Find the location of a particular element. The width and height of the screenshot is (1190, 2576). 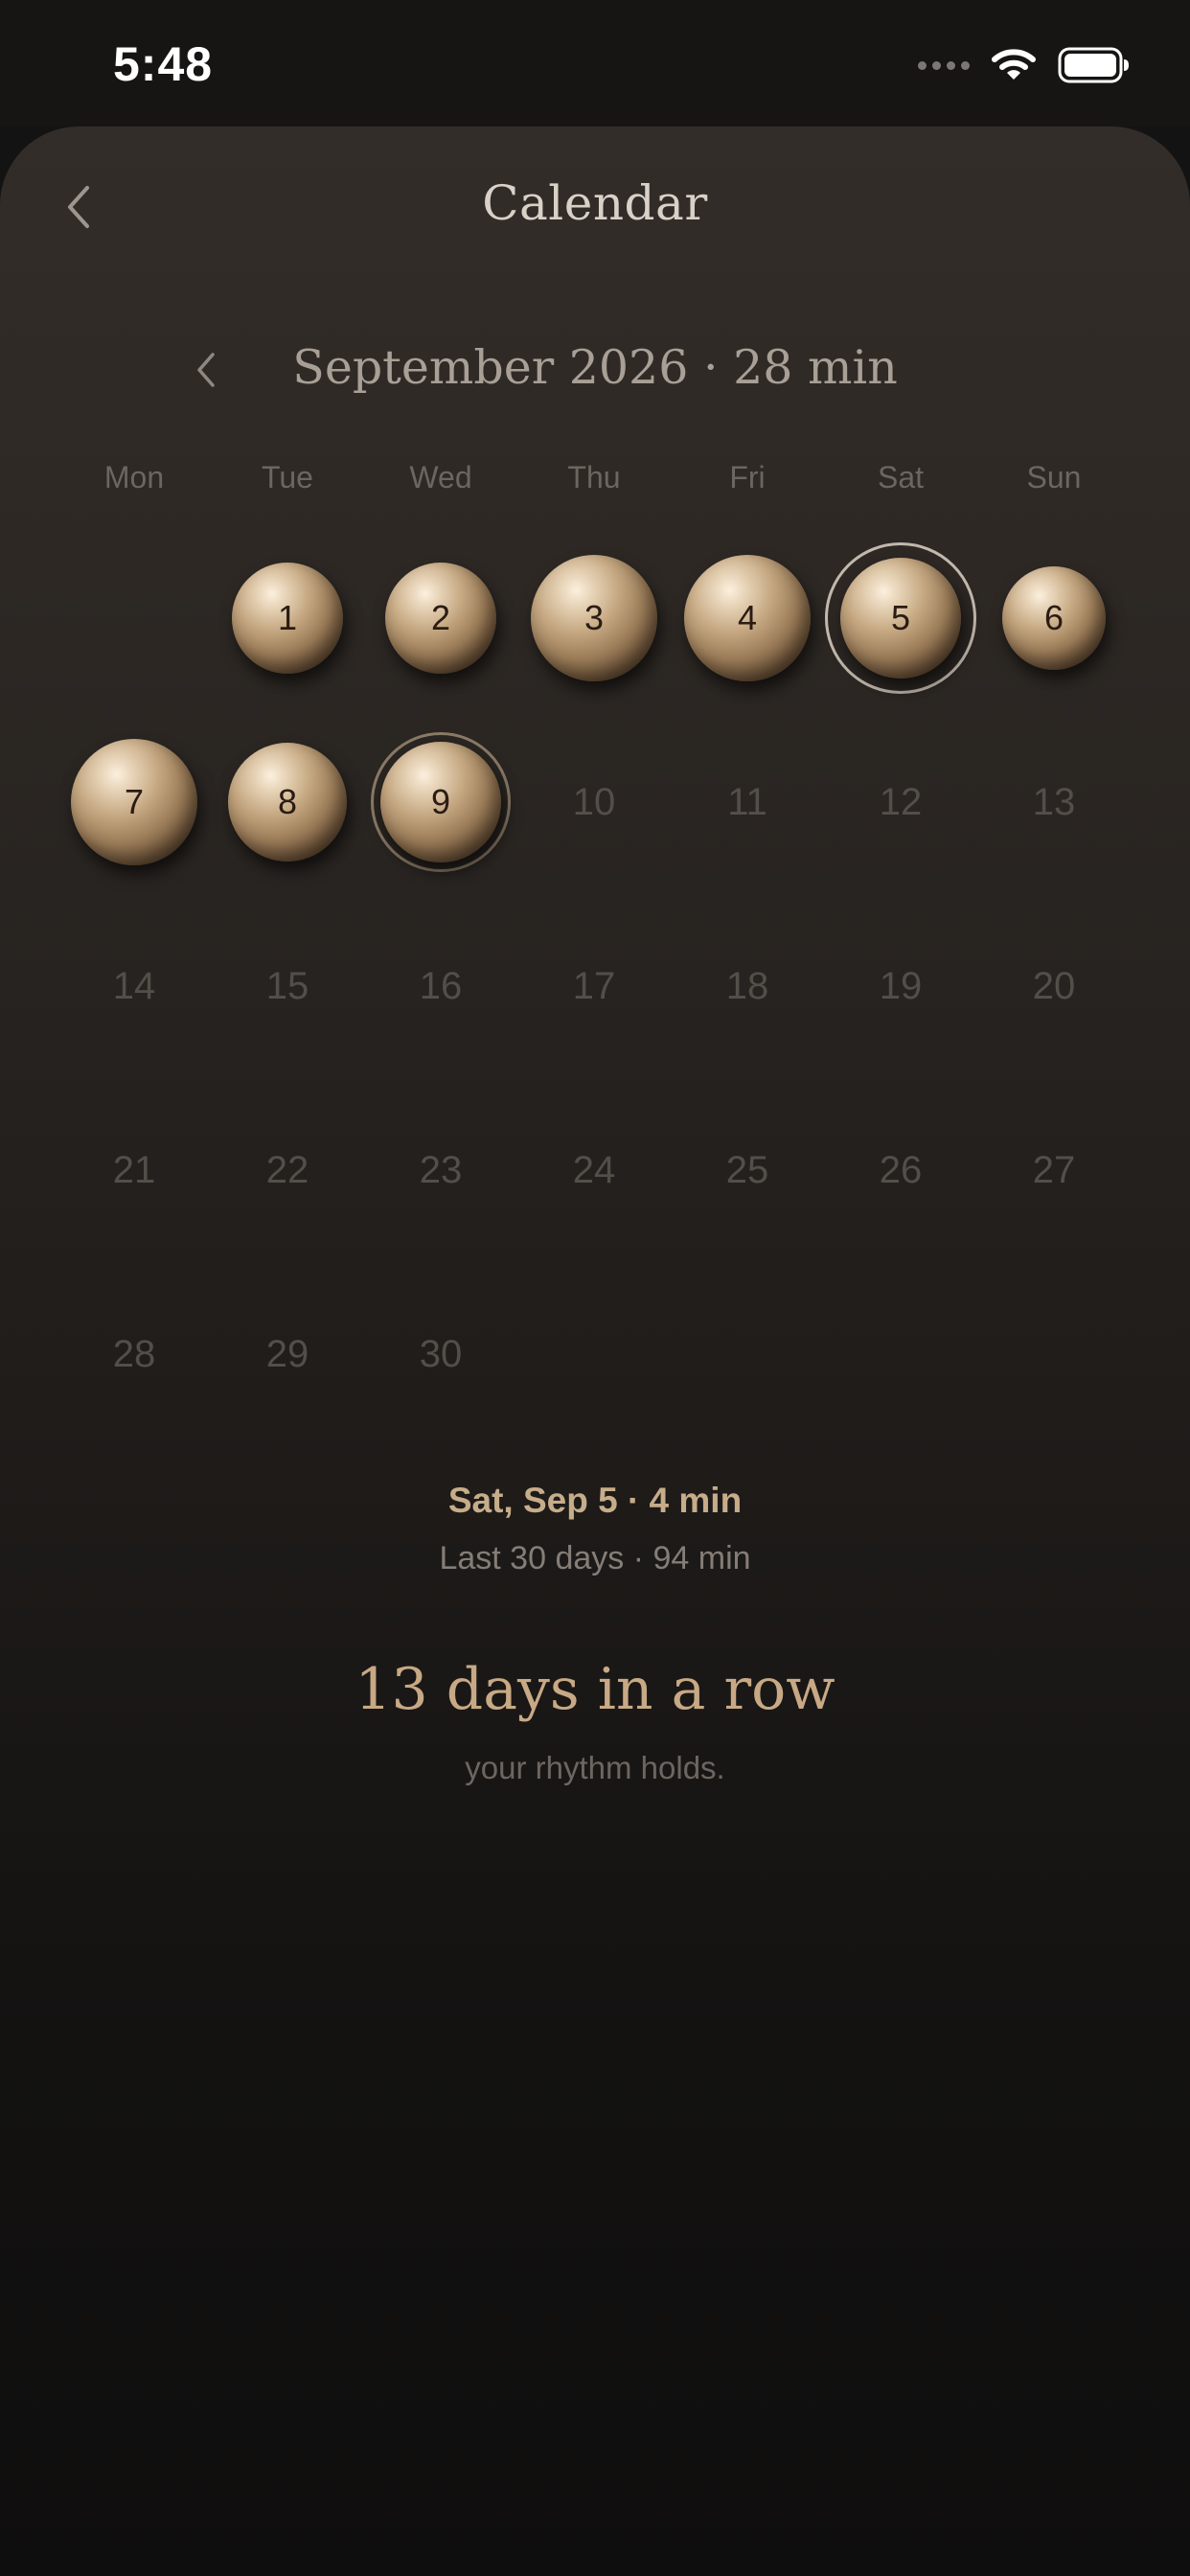

calendar-day: 12 is located at coordinates (901, 802).